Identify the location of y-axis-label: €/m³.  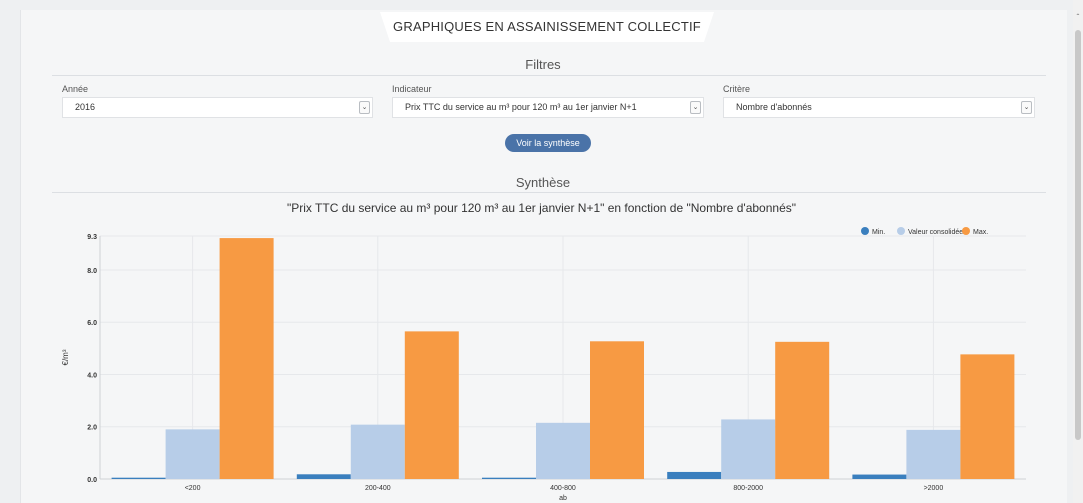
(65, 357).